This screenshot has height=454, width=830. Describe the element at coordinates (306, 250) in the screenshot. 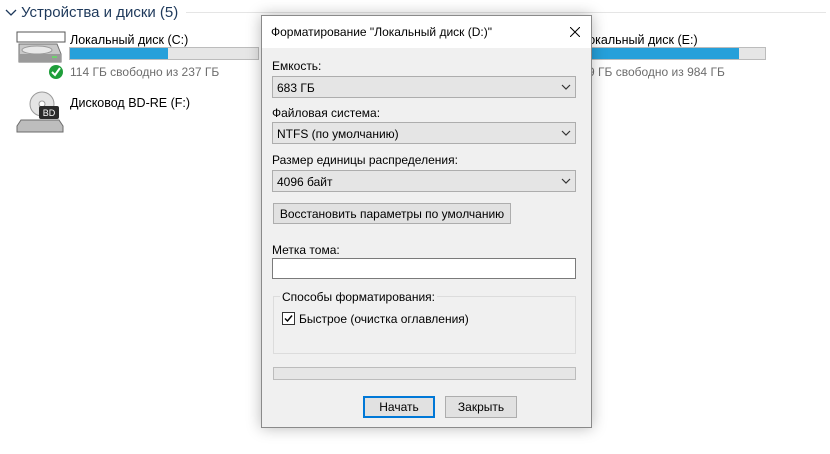

I see `volume-label-label: Метка тома:` at that location.